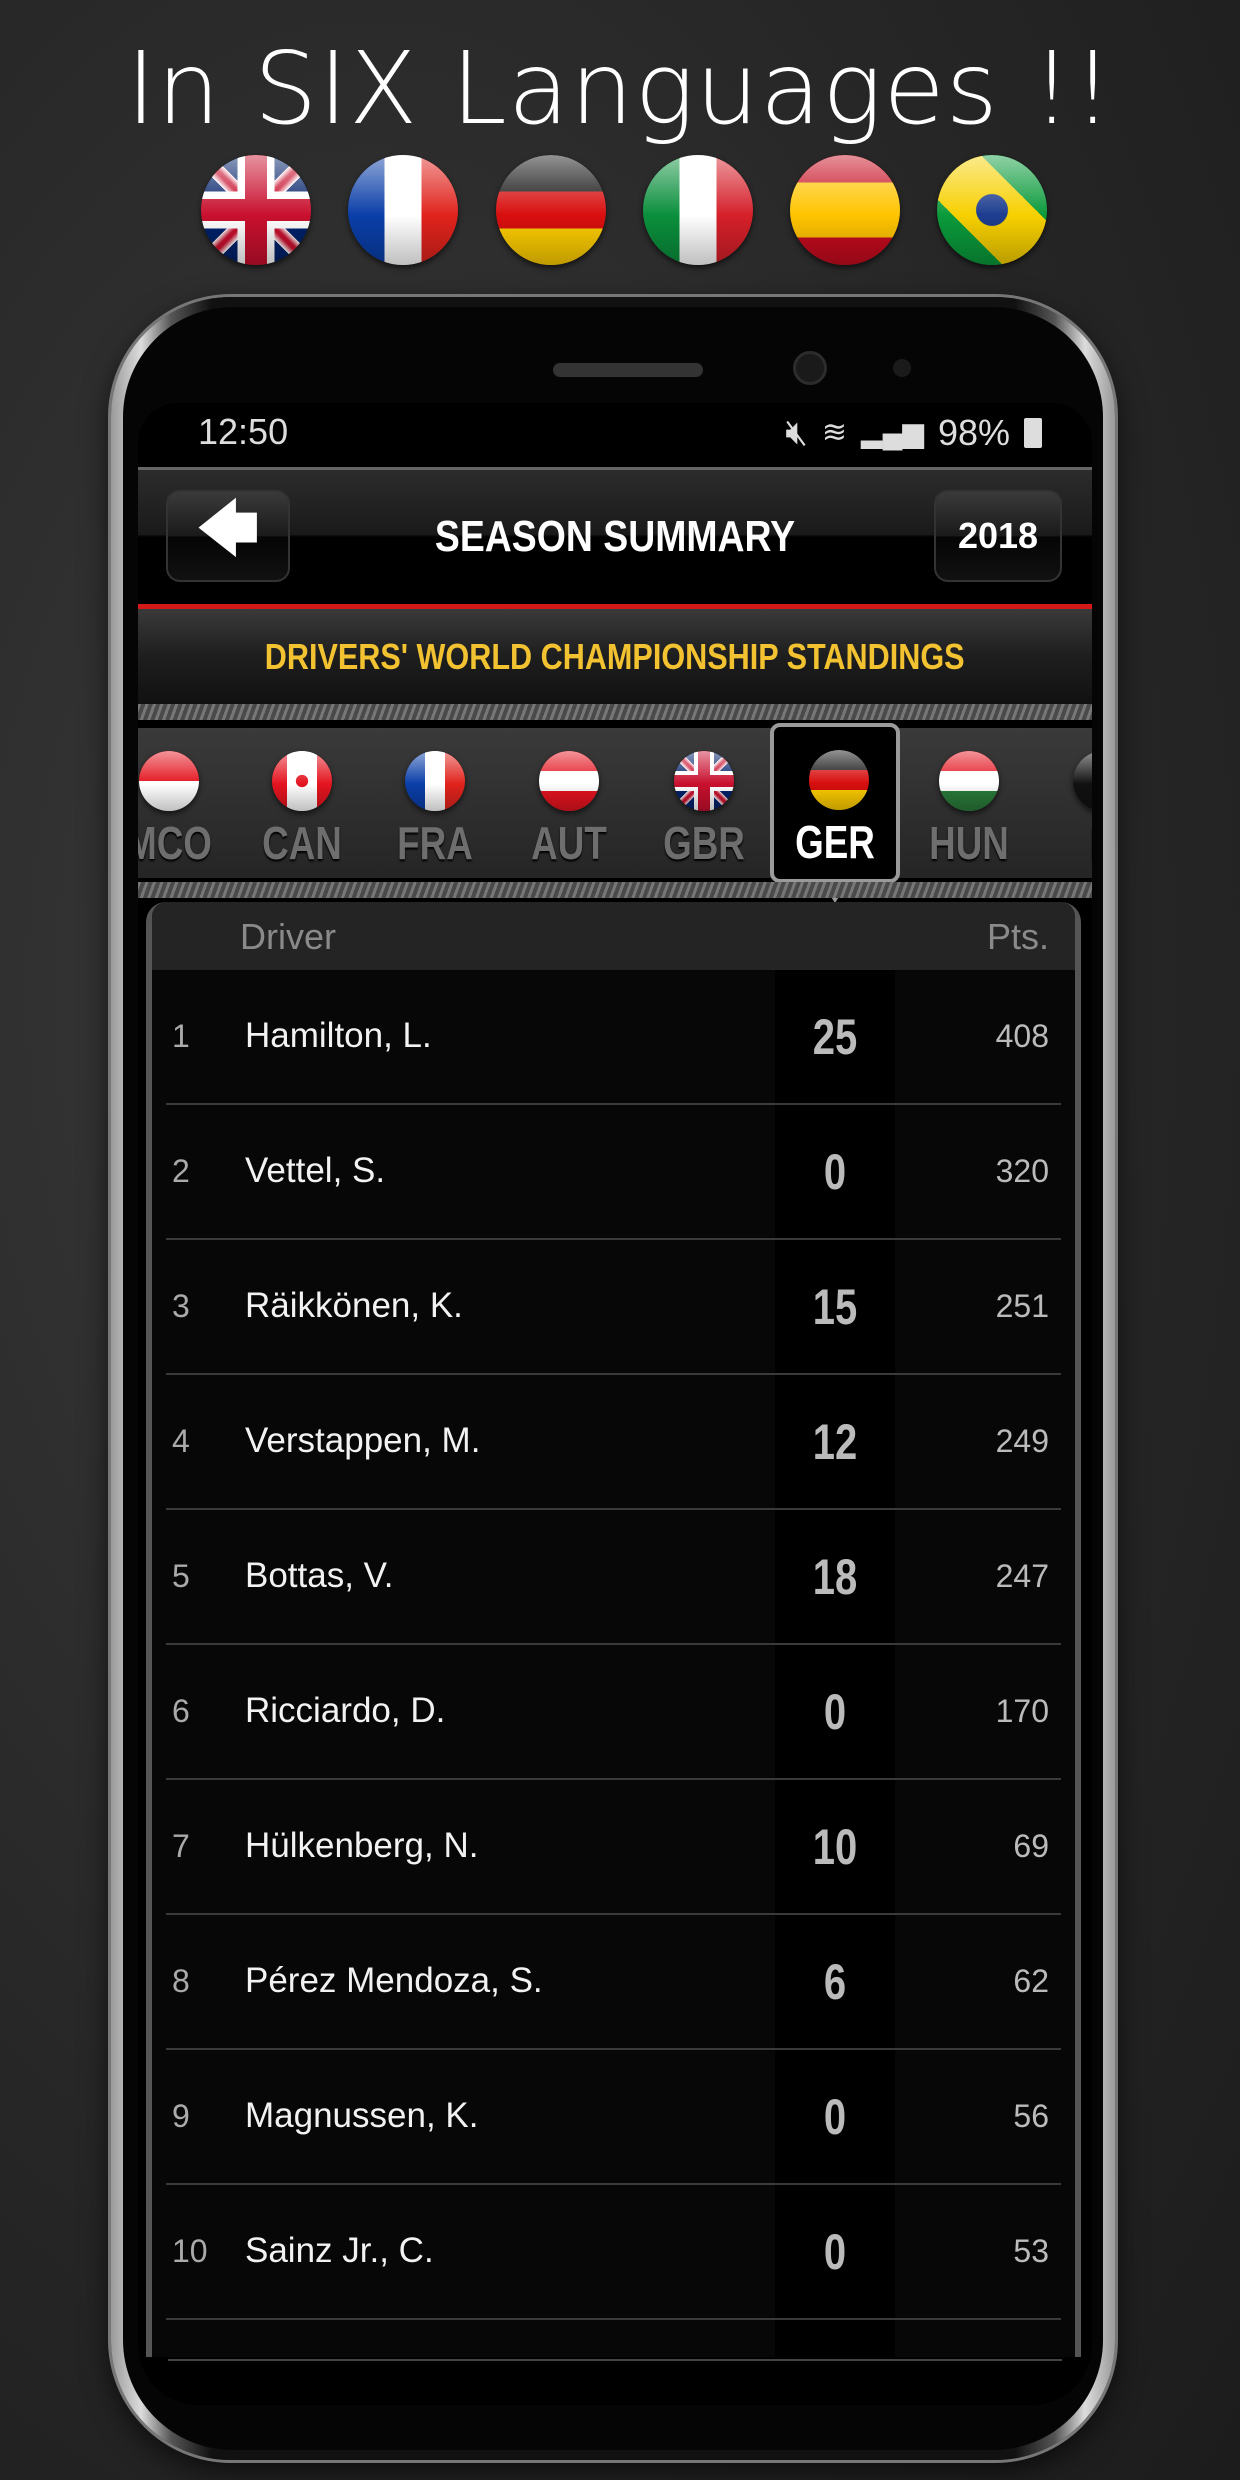 The height and width of the screenshot is (2480, 1240). I want to click on year-selector-button: 2018, so click(998, 536).